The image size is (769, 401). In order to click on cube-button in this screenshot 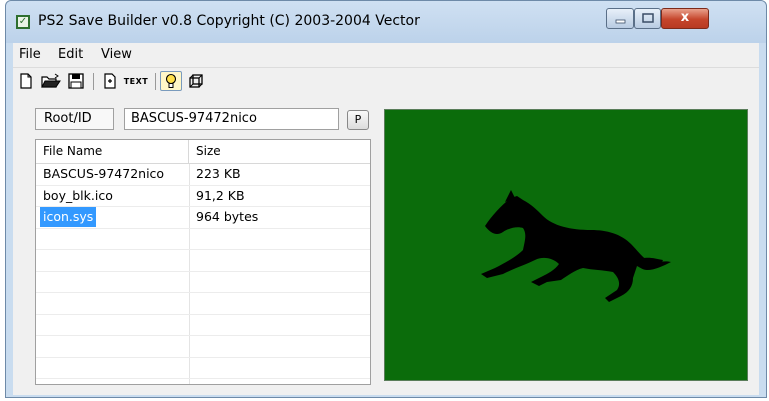, I will do `click(196, 81)`.